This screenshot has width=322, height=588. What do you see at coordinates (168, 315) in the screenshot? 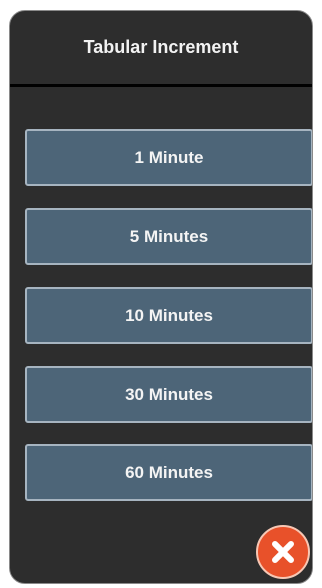
I see `option-10-minutes-button: 10 Minutes` at bounding box center [168, 315].